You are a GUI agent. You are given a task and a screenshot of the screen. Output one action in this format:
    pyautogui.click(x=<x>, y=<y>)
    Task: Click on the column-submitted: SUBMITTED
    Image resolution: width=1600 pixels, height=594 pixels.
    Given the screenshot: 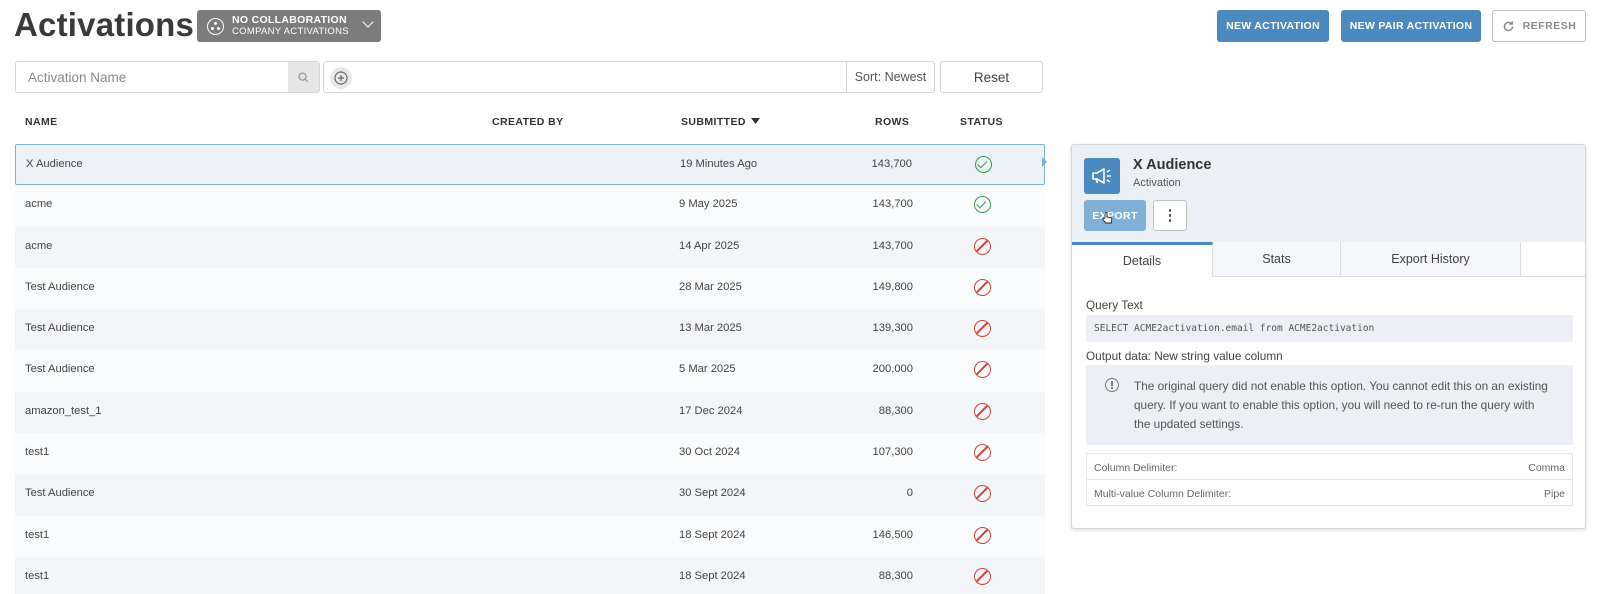 What is the action you would take?
    pyautogui.click(x=720, y=122)
    